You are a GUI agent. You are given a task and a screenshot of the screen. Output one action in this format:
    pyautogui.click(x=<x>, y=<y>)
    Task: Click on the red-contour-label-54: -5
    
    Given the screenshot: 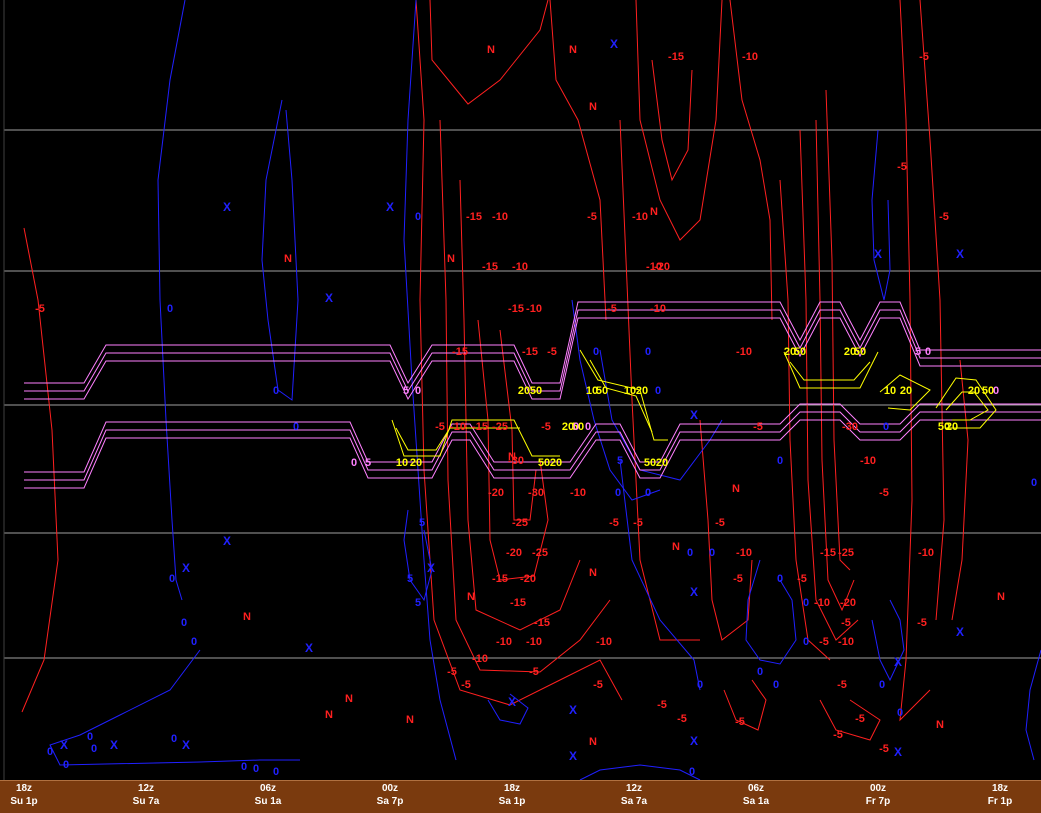 What is the action you would take?
    pyautogui.click(x=922, y=623)
    